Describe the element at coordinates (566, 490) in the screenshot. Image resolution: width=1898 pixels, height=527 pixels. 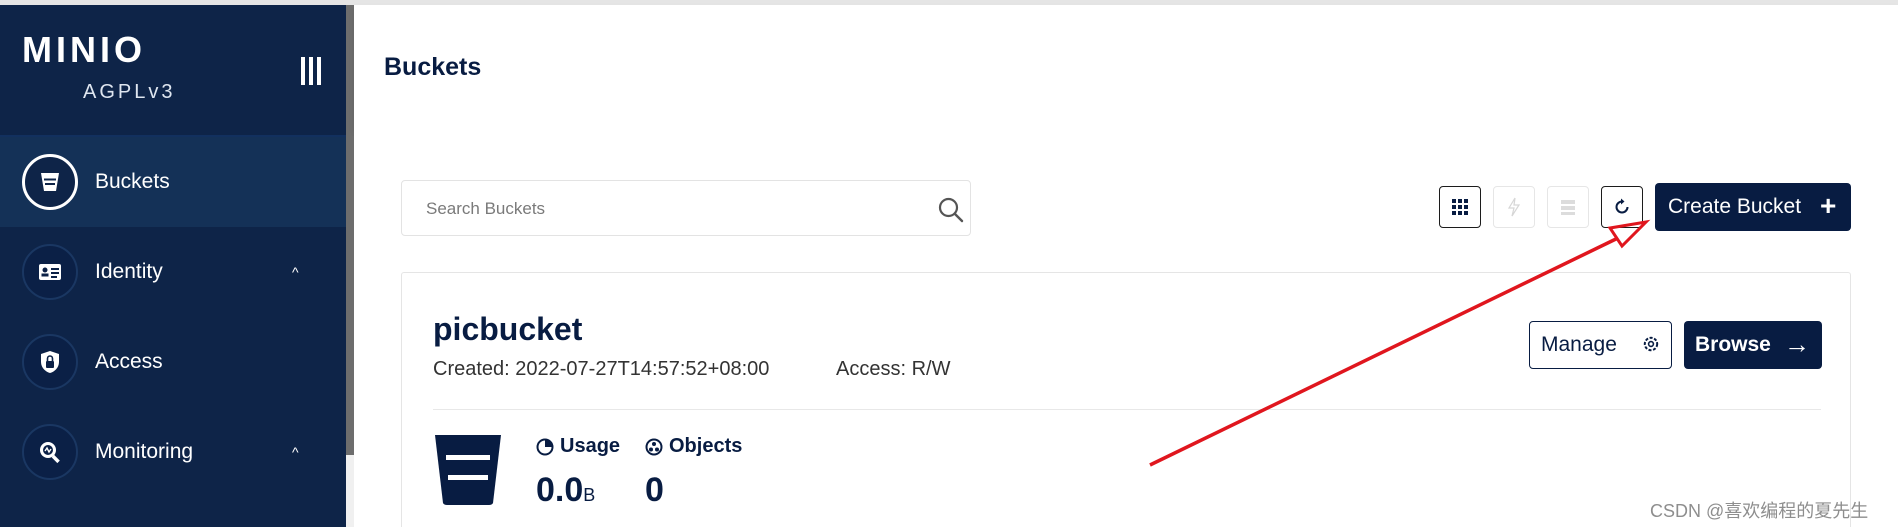
I see `usage-value: 0.0B` at that location.